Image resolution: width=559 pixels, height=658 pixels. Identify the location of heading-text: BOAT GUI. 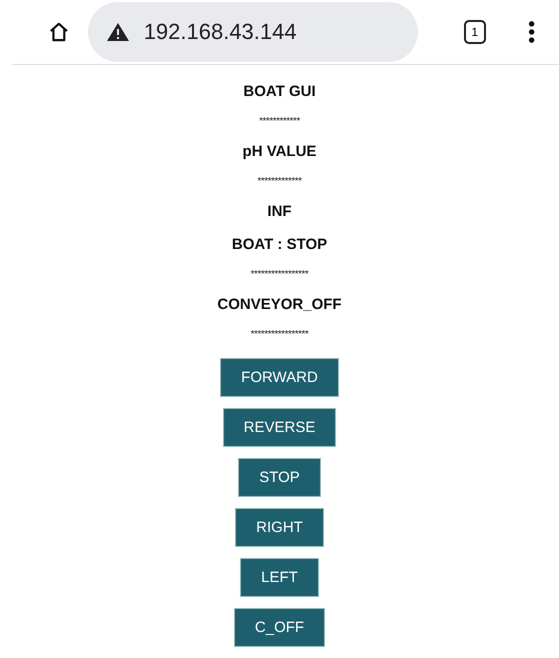
(279, 92).